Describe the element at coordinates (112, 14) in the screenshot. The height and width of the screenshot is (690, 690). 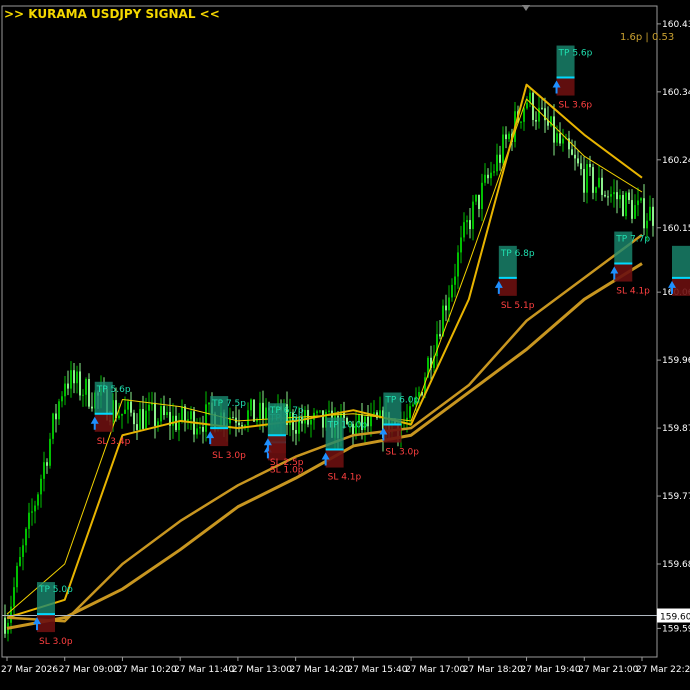
I see `chart-title: >> KURAMA USDJPY SIGNAL <<` at that location.